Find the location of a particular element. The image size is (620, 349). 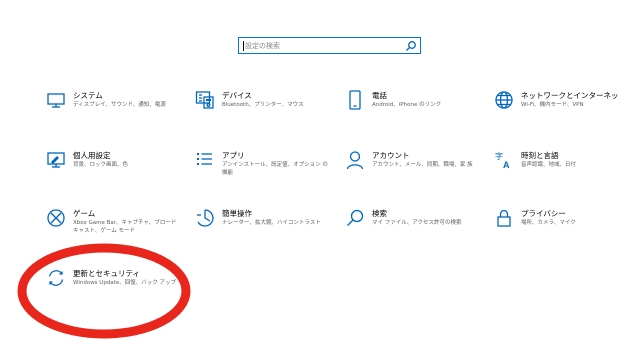

settings-search-box is located at coordinates (329, 45).